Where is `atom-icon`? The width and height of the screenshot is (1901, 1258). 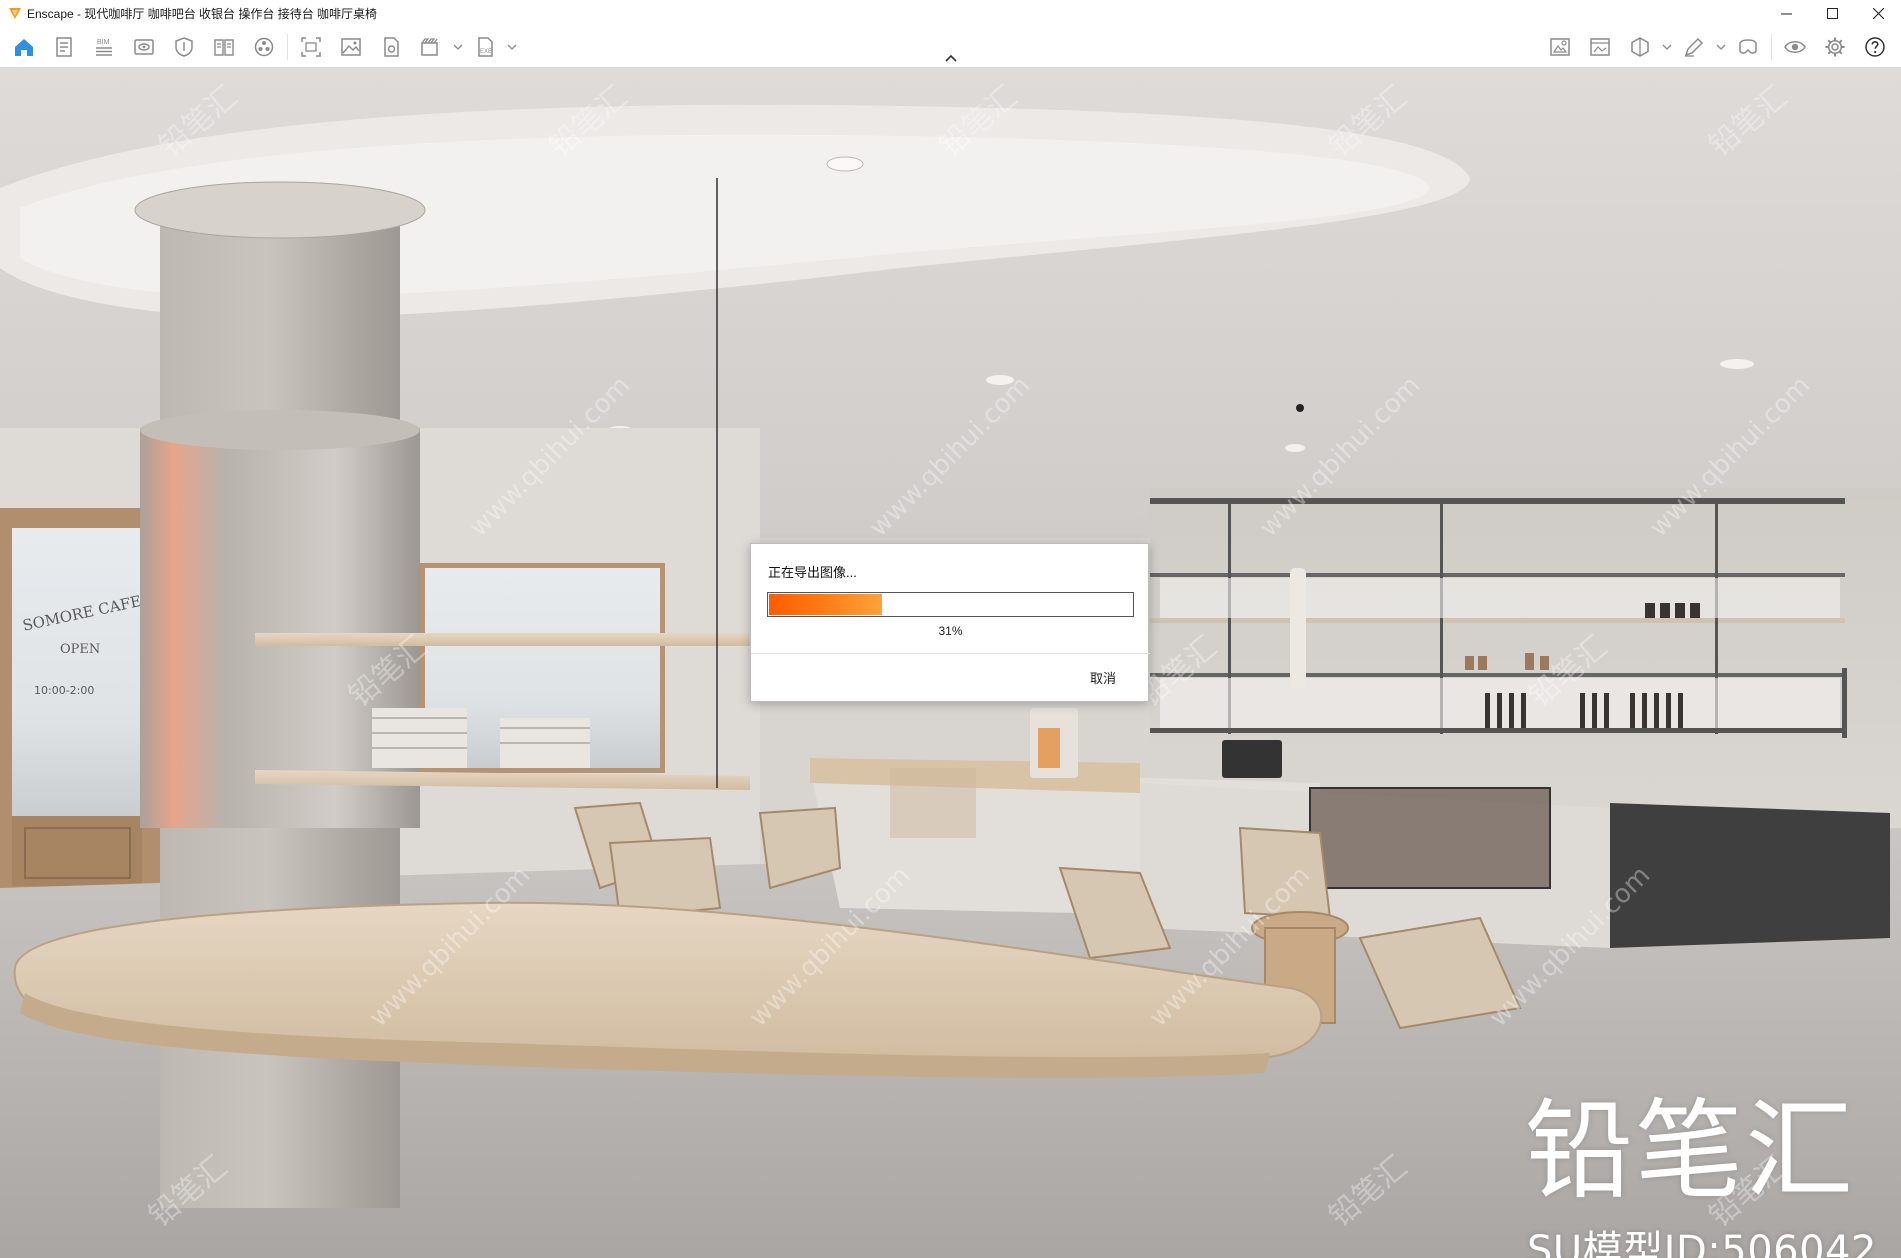 atom-icon is located at coordinates (264, 47).